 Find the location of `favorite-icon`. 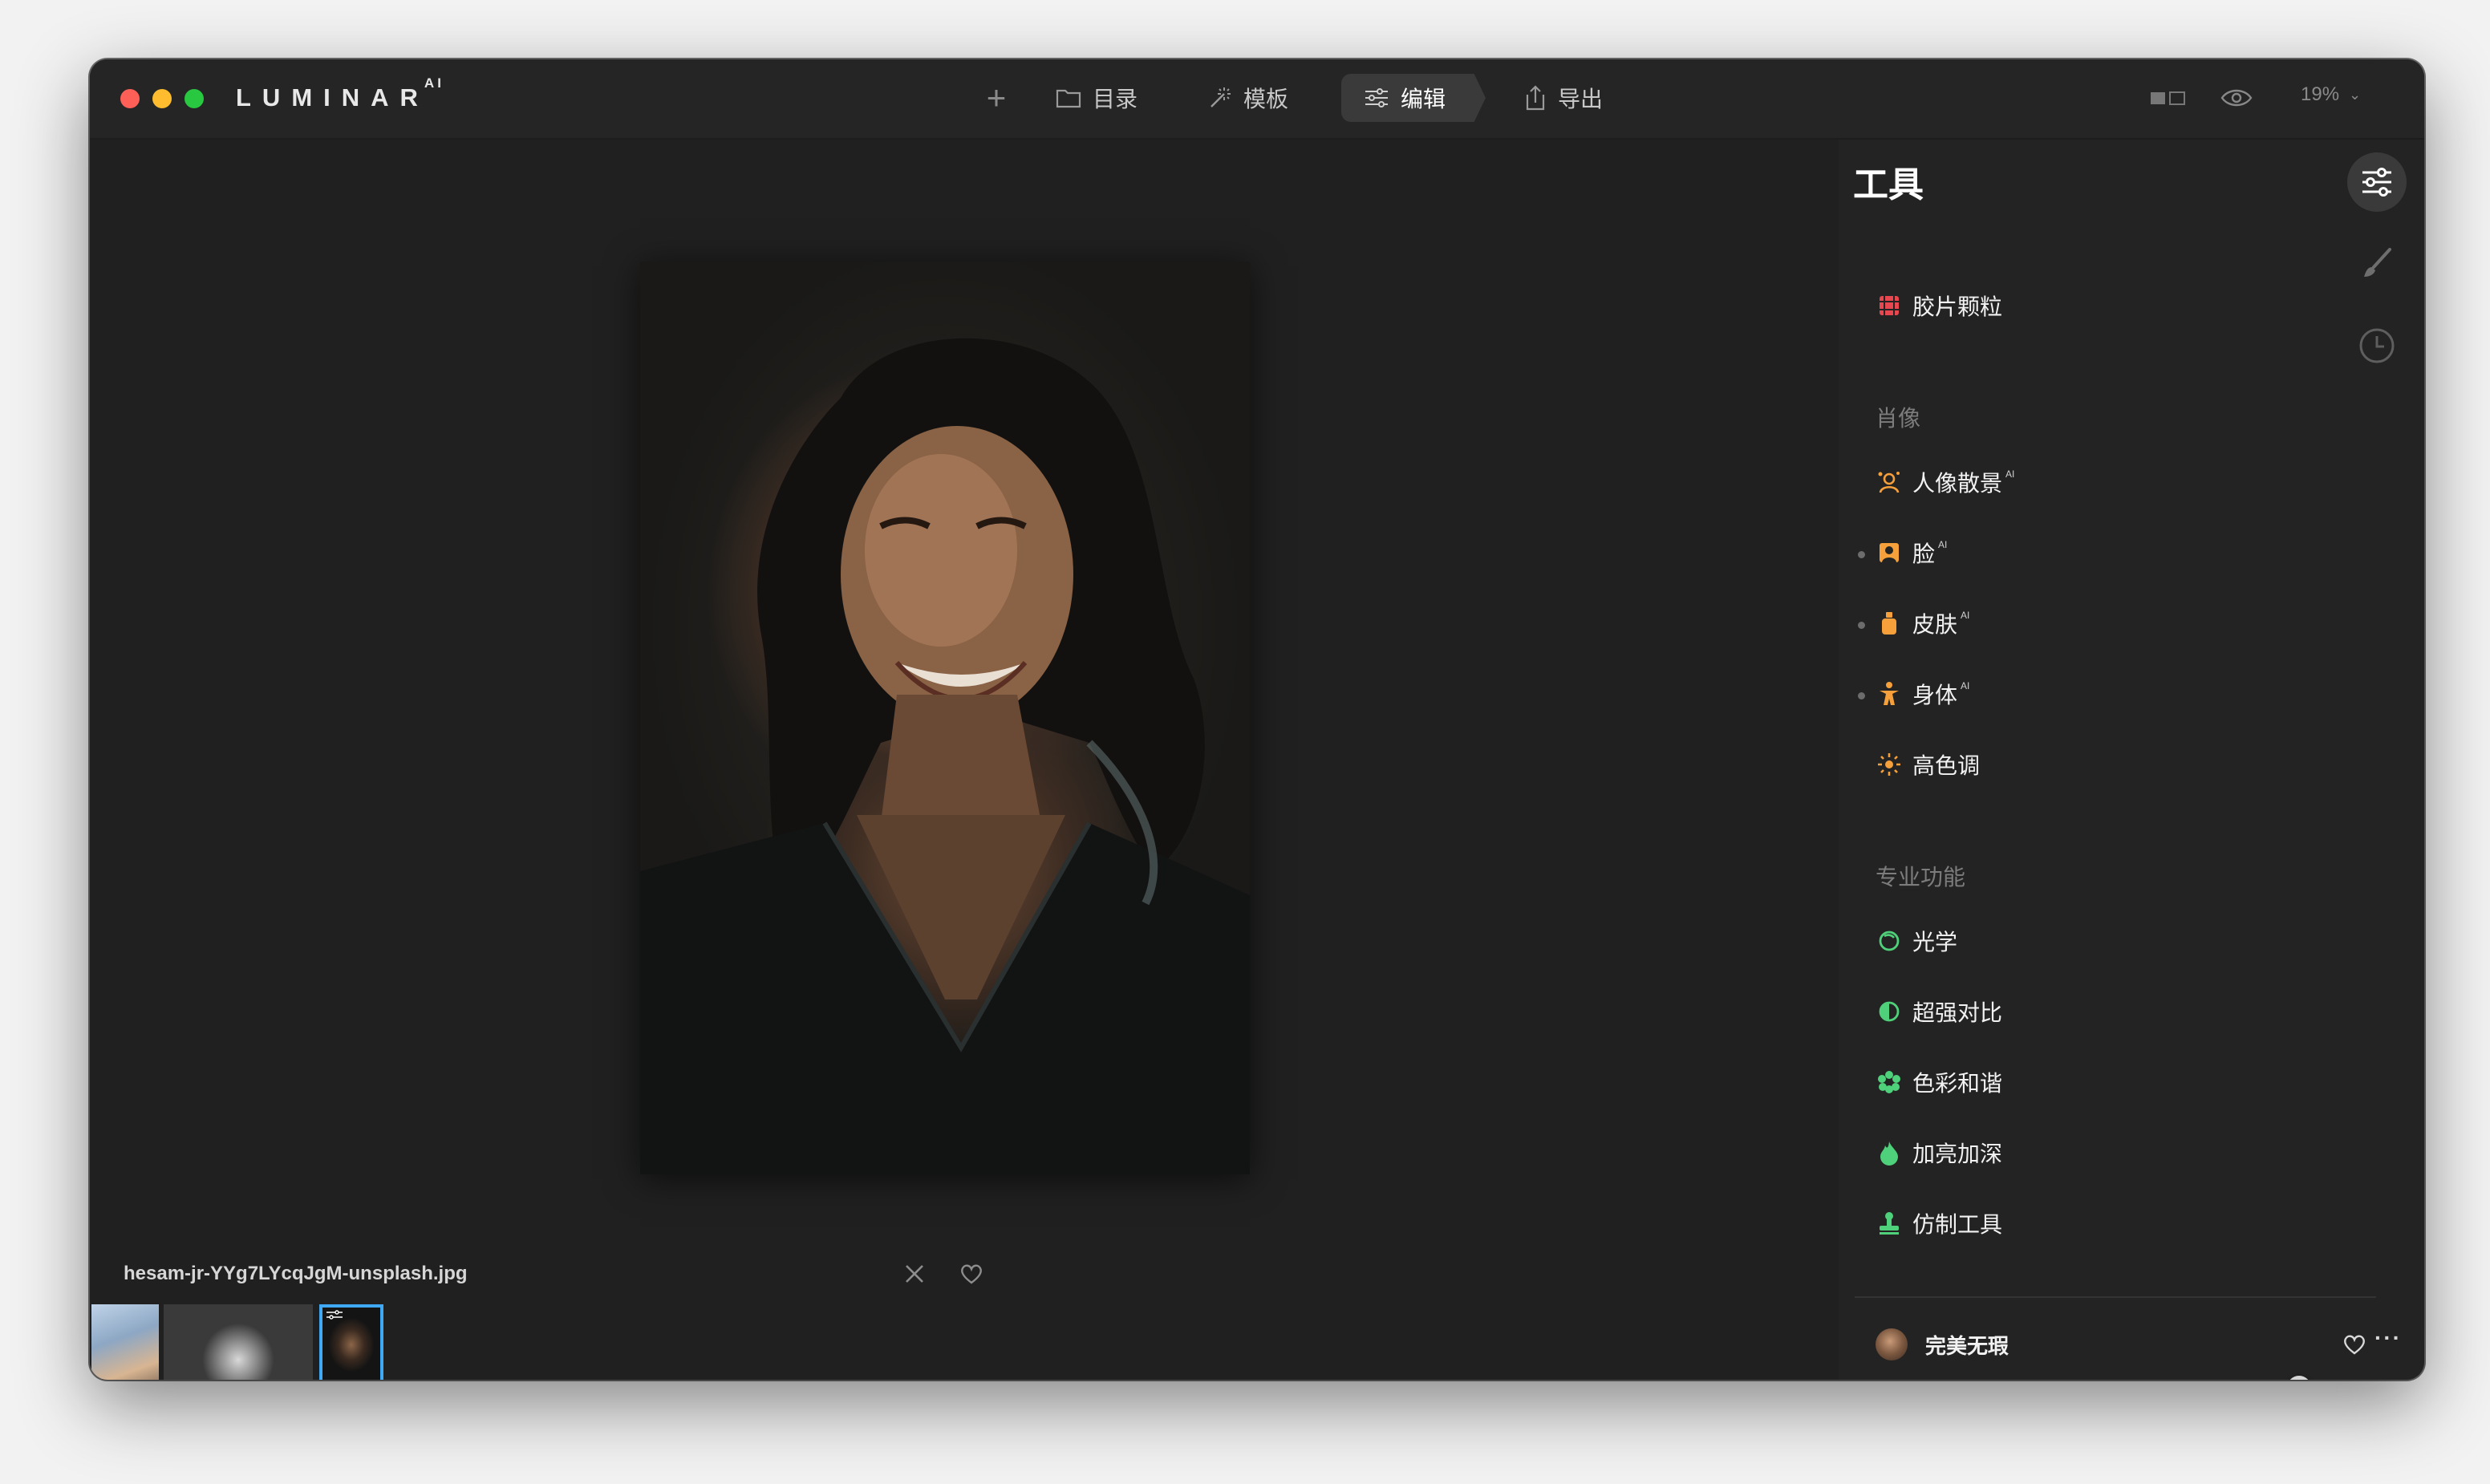

favorite-icon is located at coordinates (971, 1274).